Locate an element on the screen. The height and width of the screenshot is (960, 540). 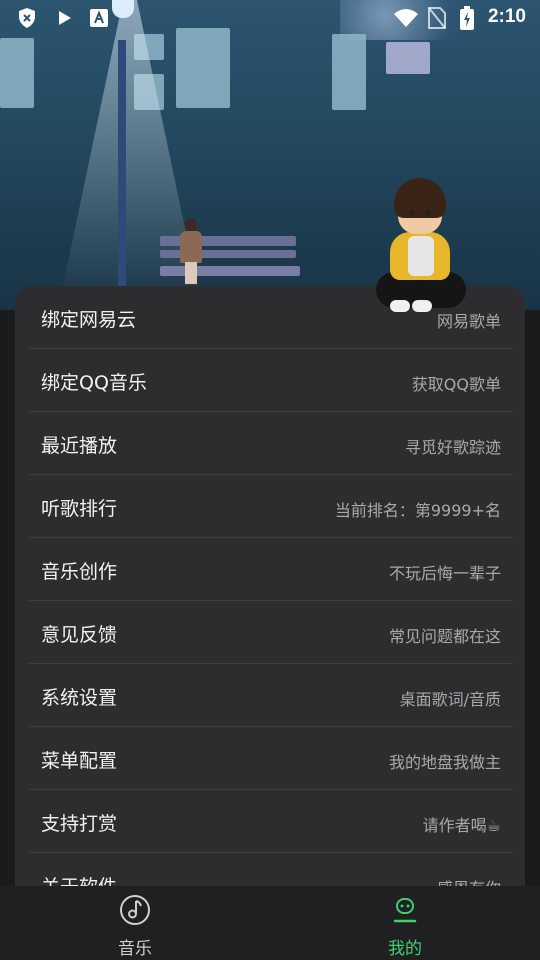
menu-item-subtitle: 获取QQ歌单 is located at coordinates (456, 384).